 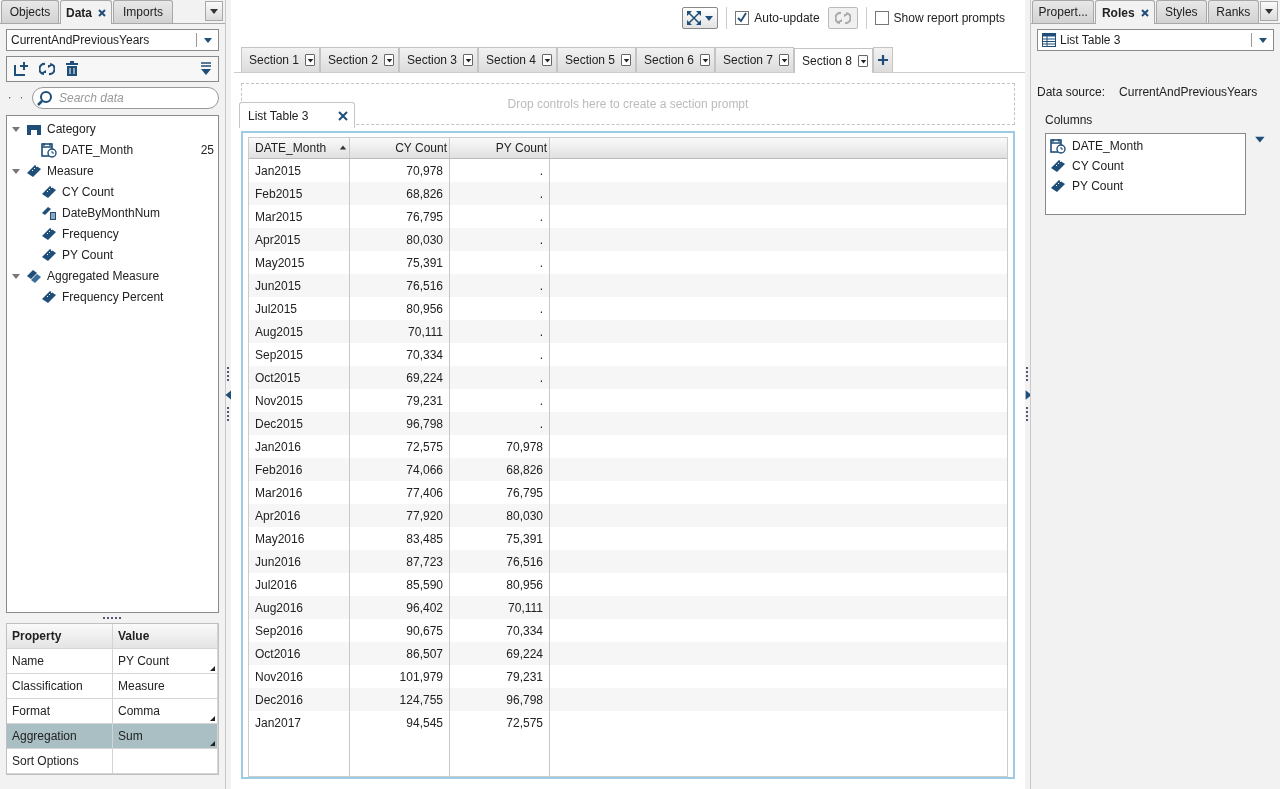 I want to click on tree-item: Measure, so click(x=112, y=170).